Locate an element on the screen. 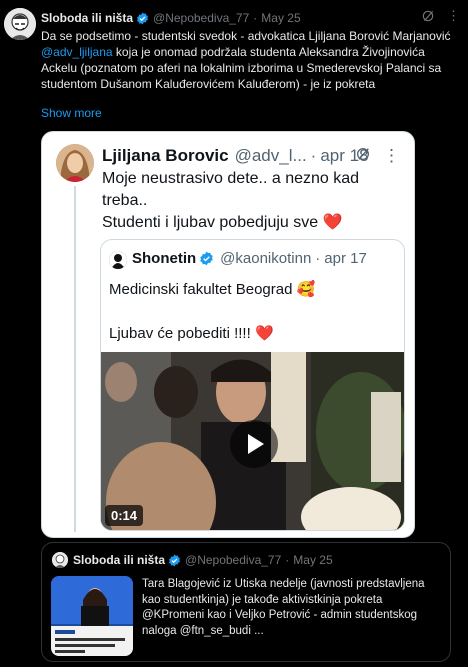  card1-avatar is located at coordinates (75, 163).